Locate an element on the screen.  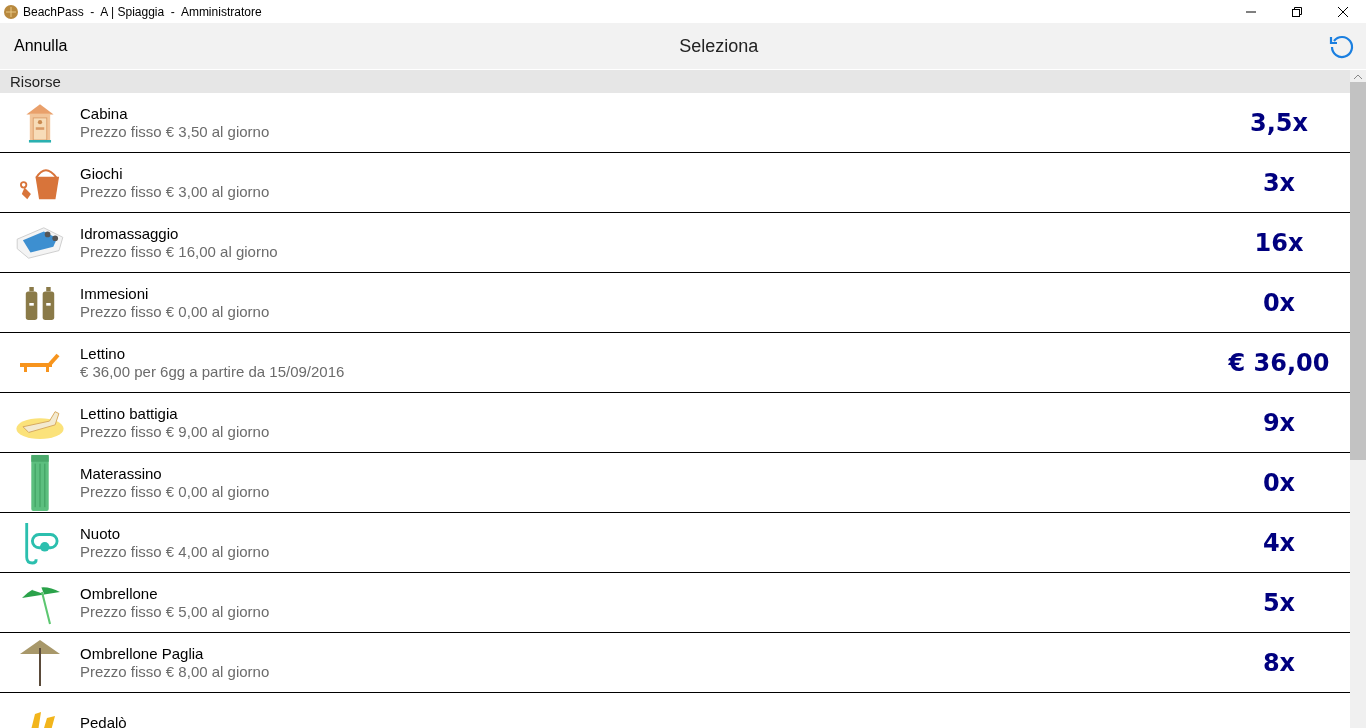
item-price: € 36,00 per 6gg a partire da 15/09/2016 is located at coordinates (213, 371).